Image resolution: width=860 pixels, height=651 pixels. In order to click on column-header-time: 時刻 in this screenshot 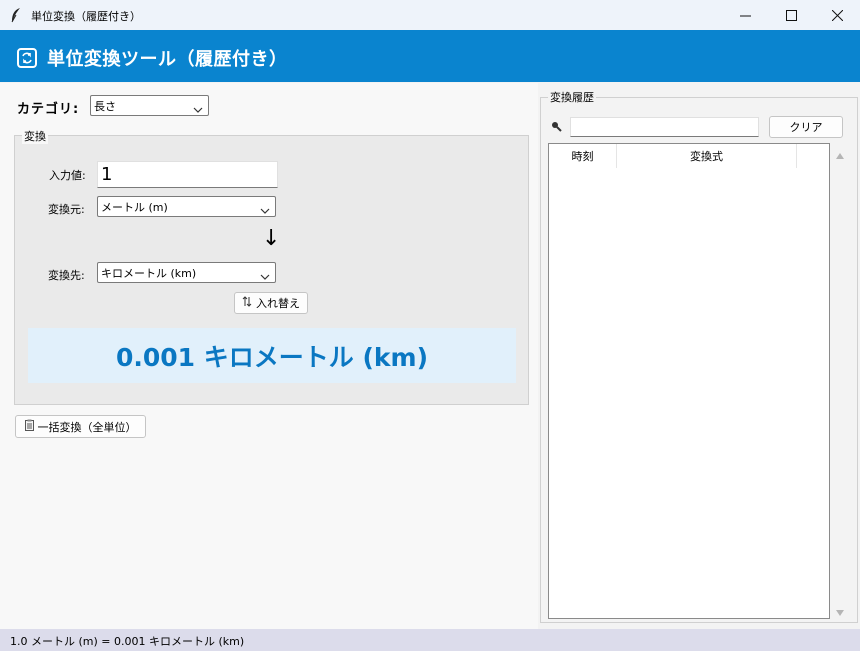, I will do `click(583, 156)`.